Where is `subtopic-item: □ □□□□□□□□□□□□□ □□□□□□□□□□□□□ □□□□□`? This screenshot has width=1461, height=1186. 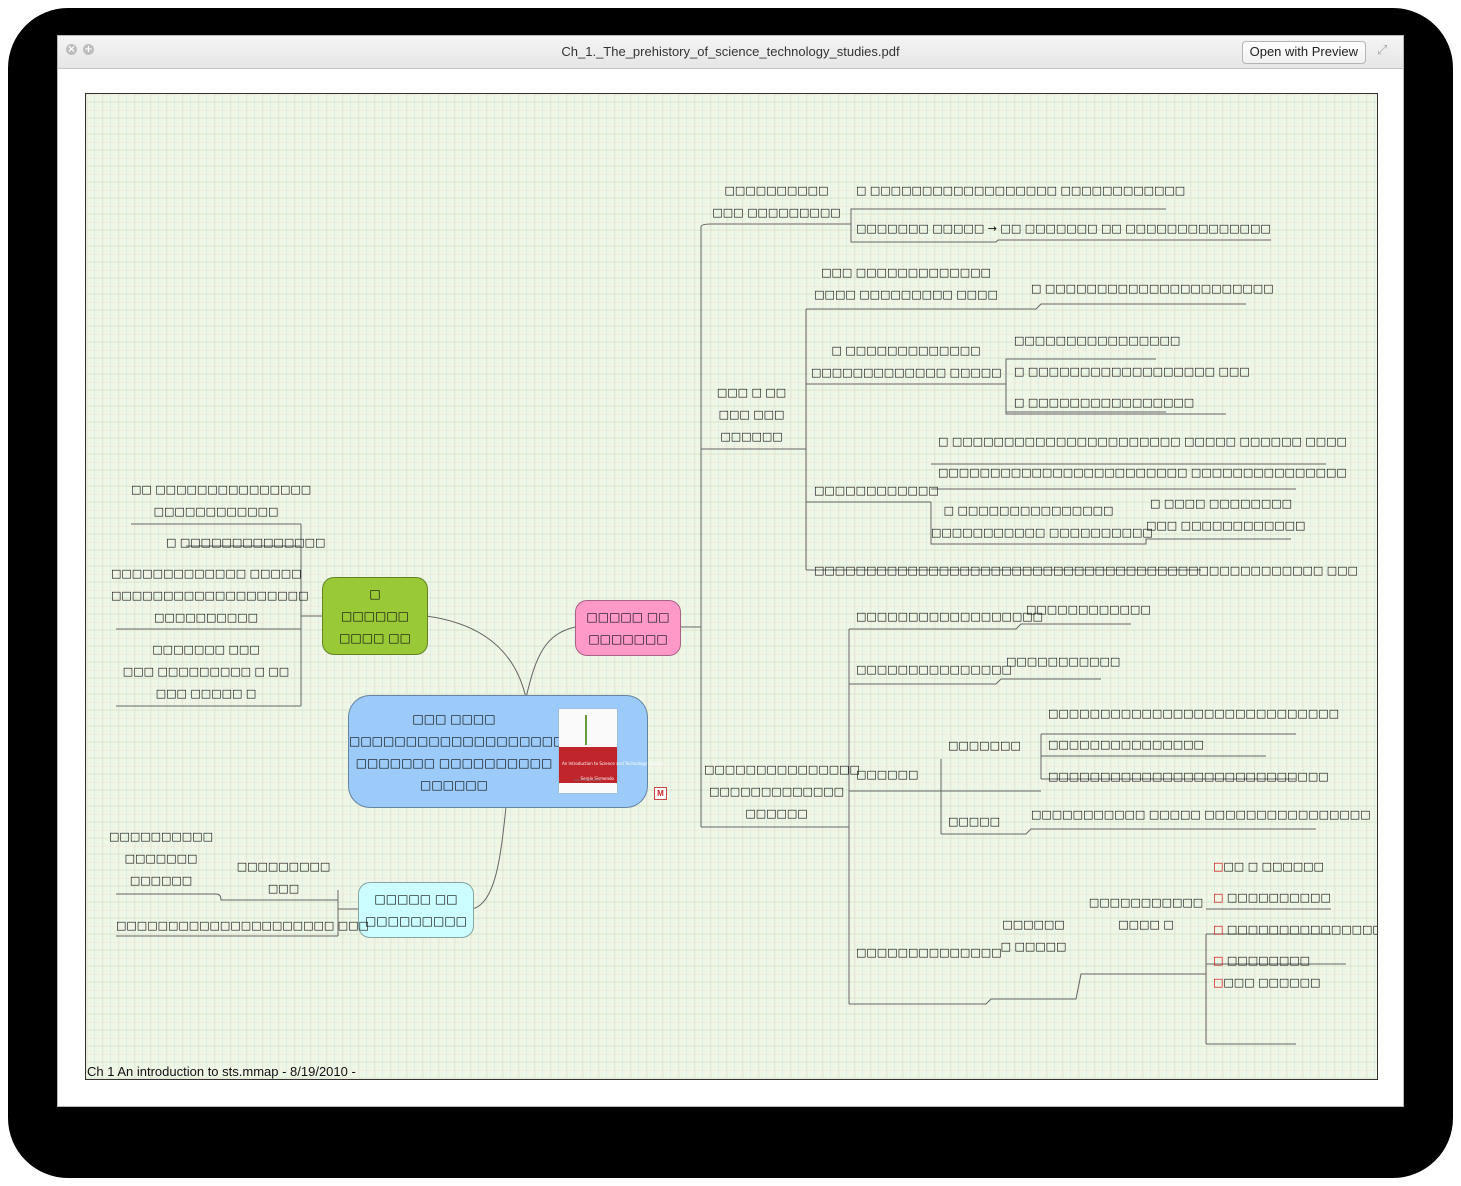
subtopic-item: □ □□□□□□□□□□□□□ □□□□□□□□□□□□□ □□□□□ is located at coordinates (906, 362).